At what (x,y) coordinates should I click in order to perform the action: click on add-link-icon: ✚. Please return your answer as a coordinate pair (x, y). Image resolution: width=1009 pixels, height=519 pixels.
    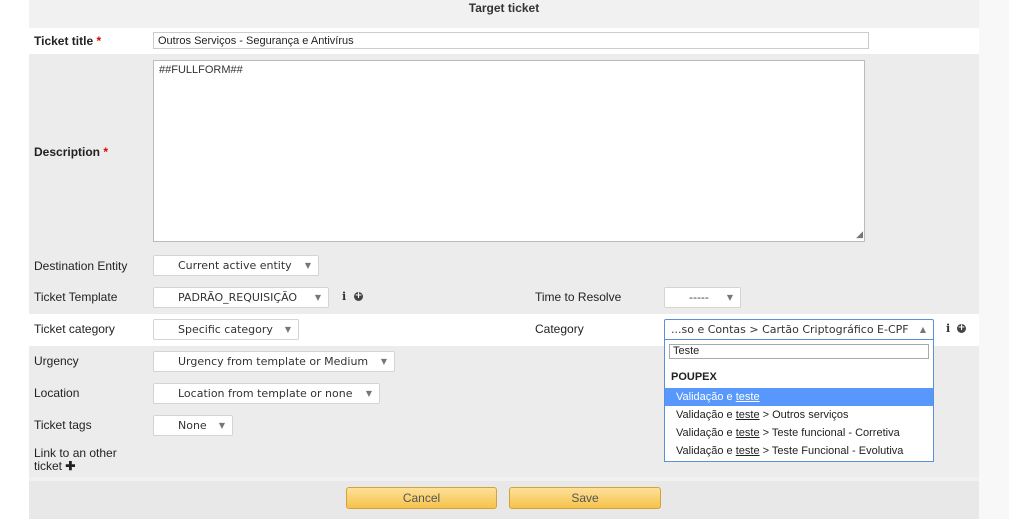
    Looking at the image, I should click on (70, 466).